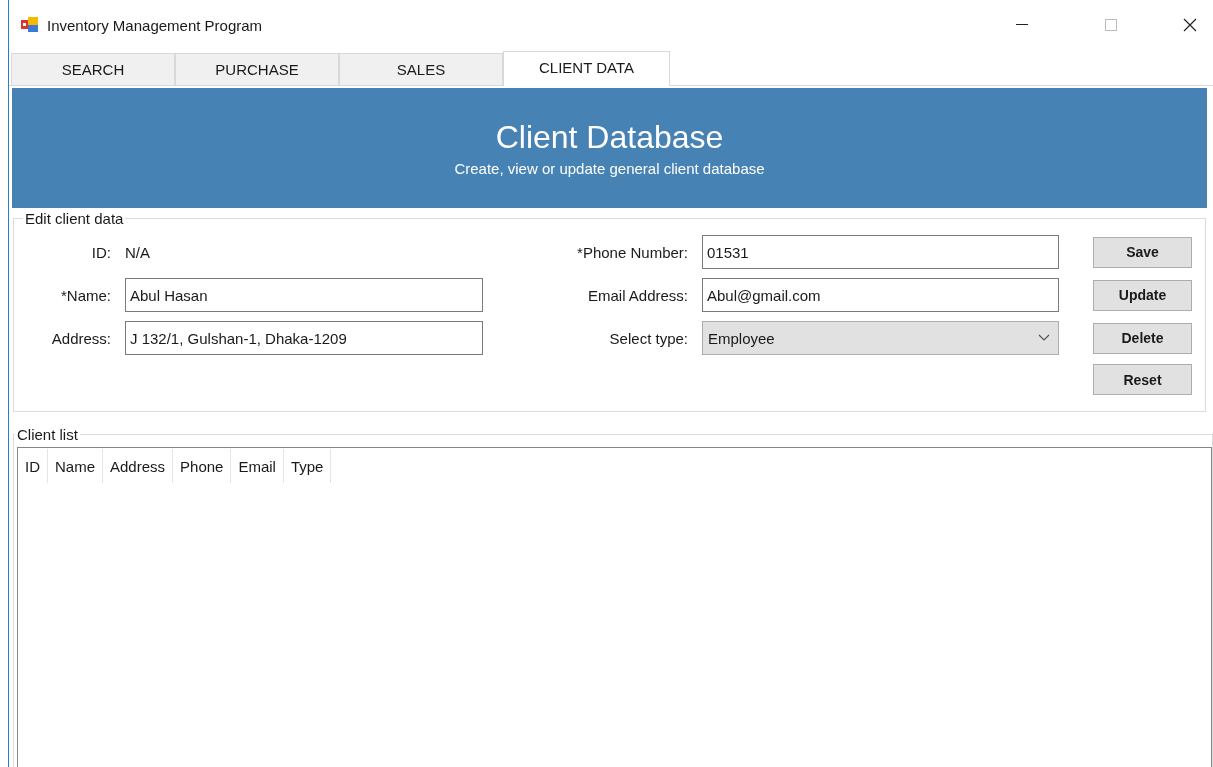  I want to click on text-field: Abul Hasan, so click(304, 295).